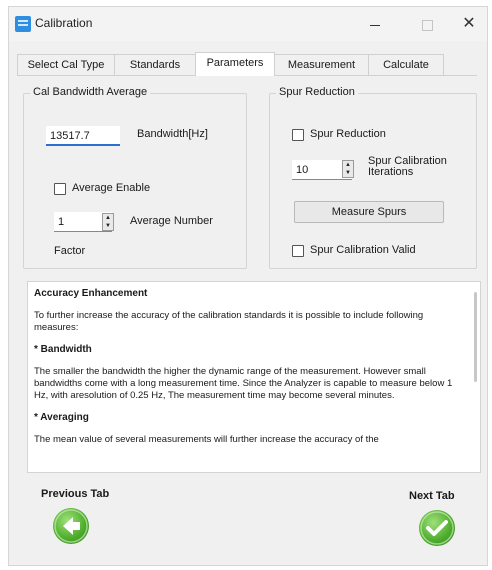 The image size is (492, 570). I want to click on checkmark-icon, so click(437, 528).